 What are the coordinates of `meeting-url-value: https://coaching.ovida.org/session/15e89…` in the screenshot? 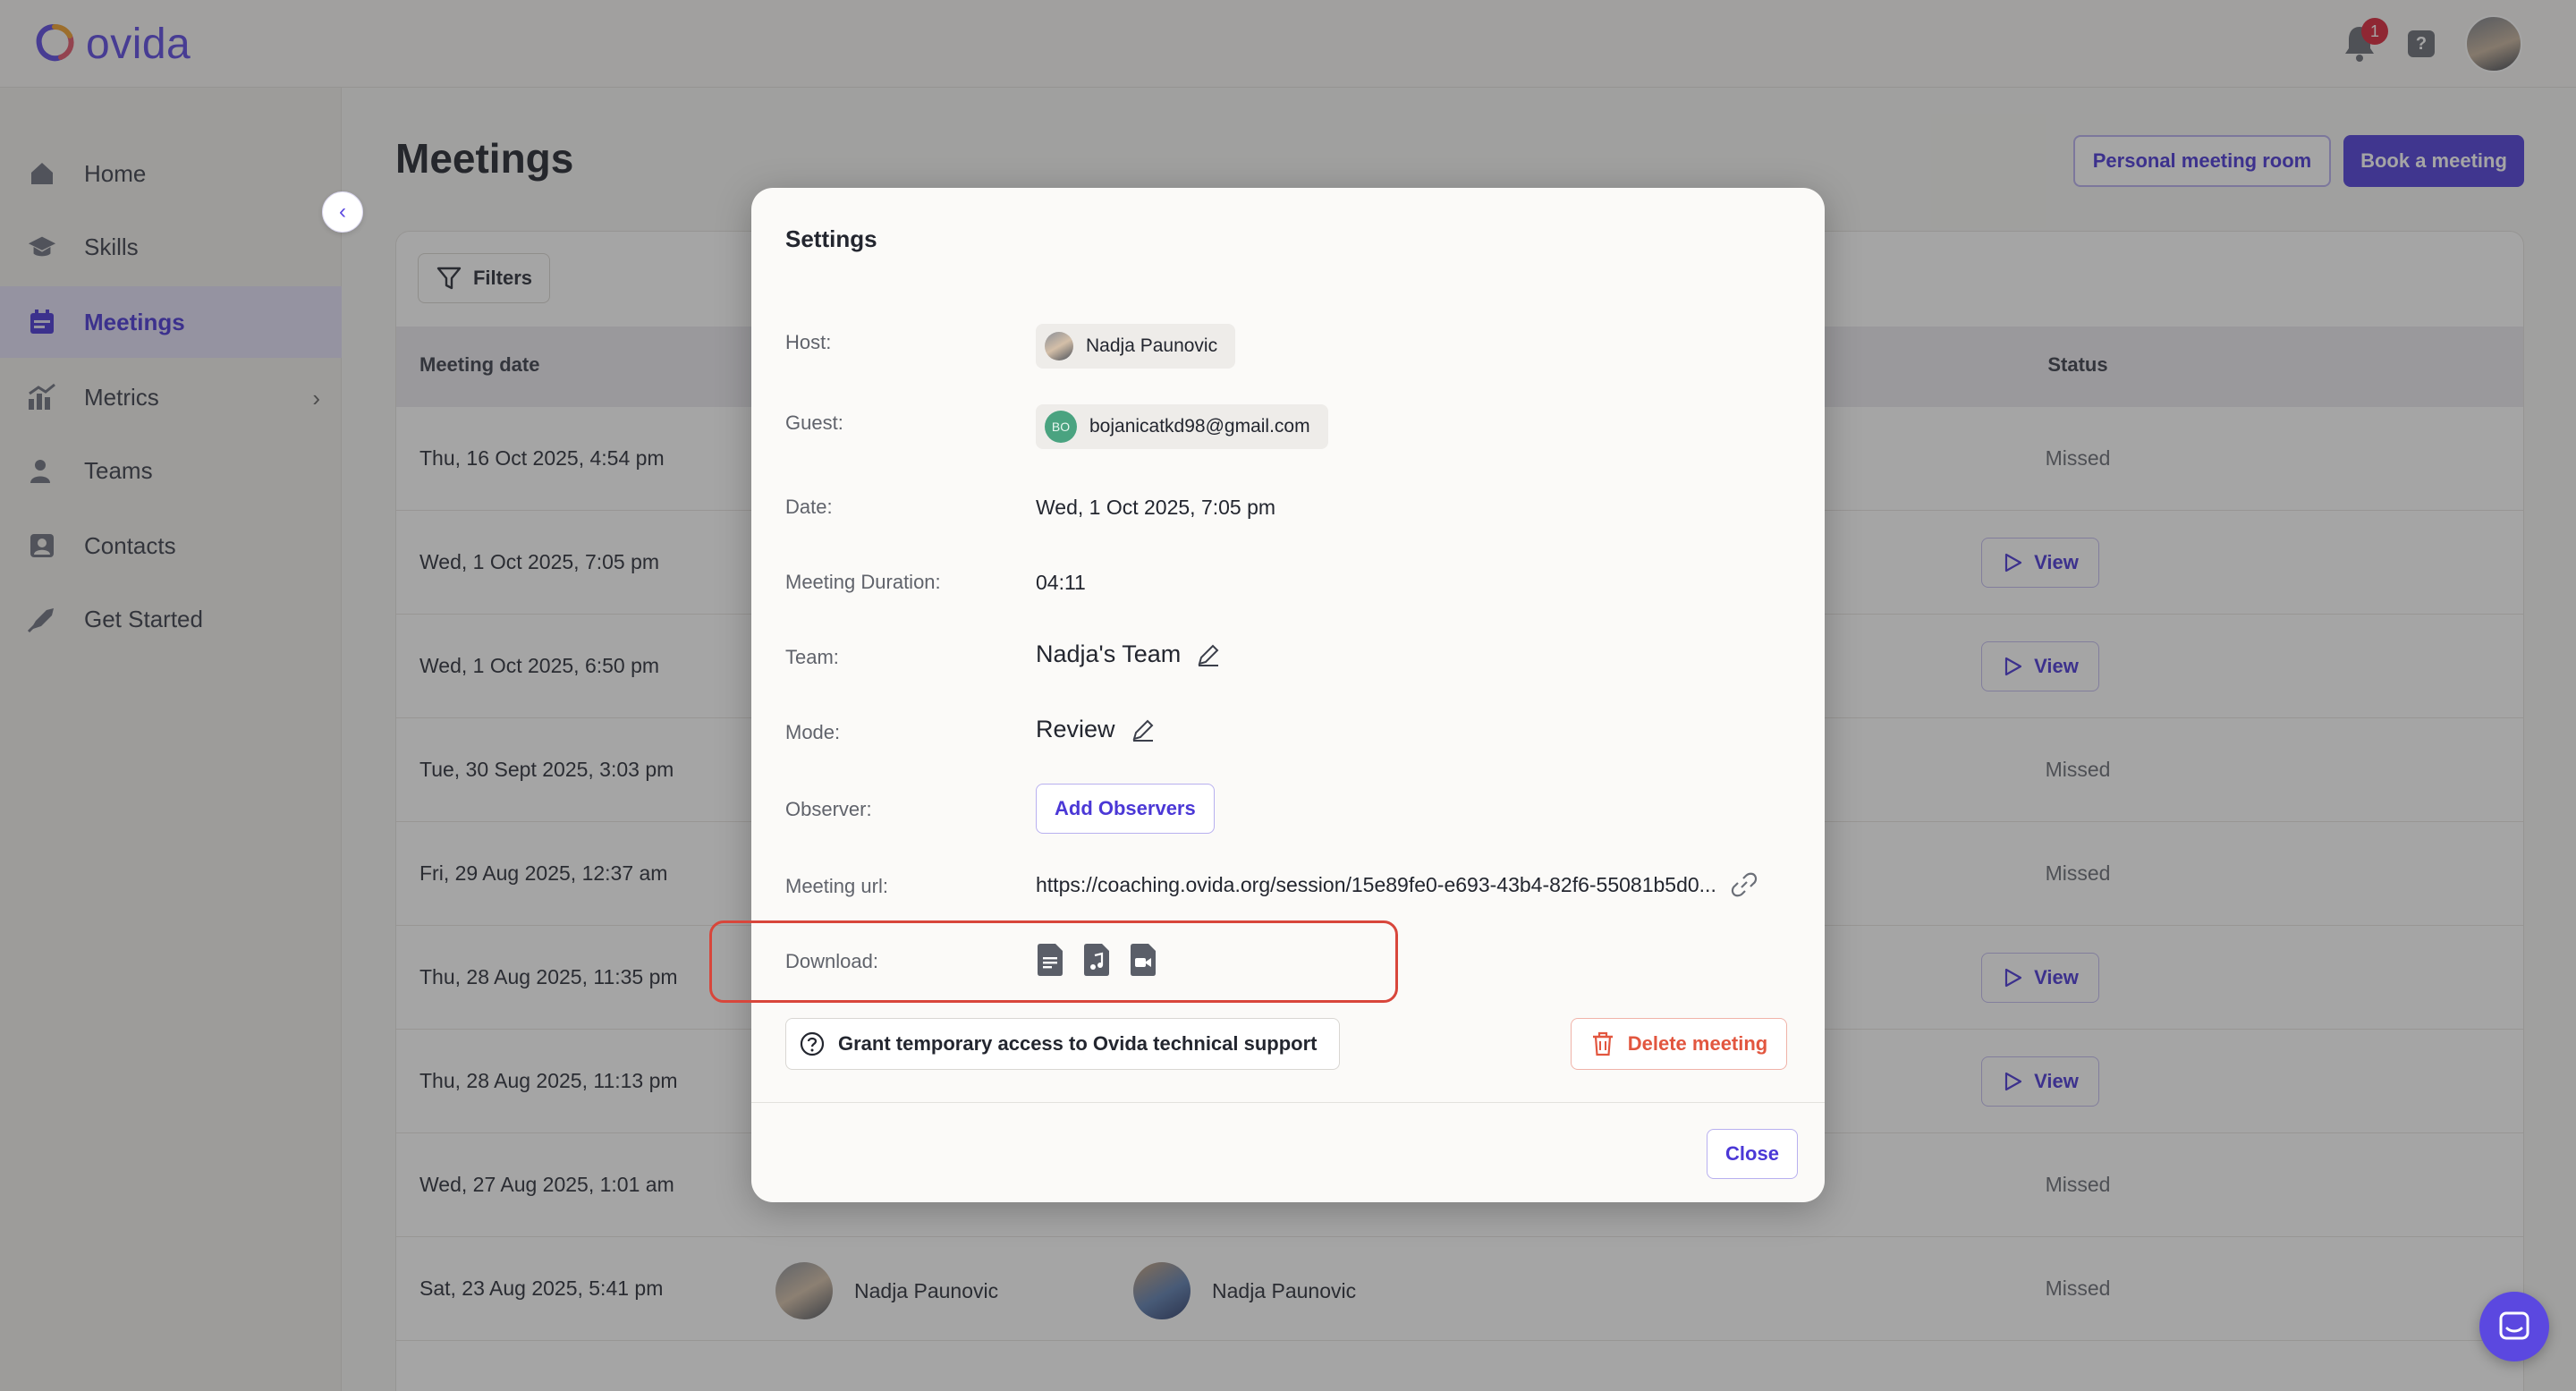 It's located at (1397, 884).